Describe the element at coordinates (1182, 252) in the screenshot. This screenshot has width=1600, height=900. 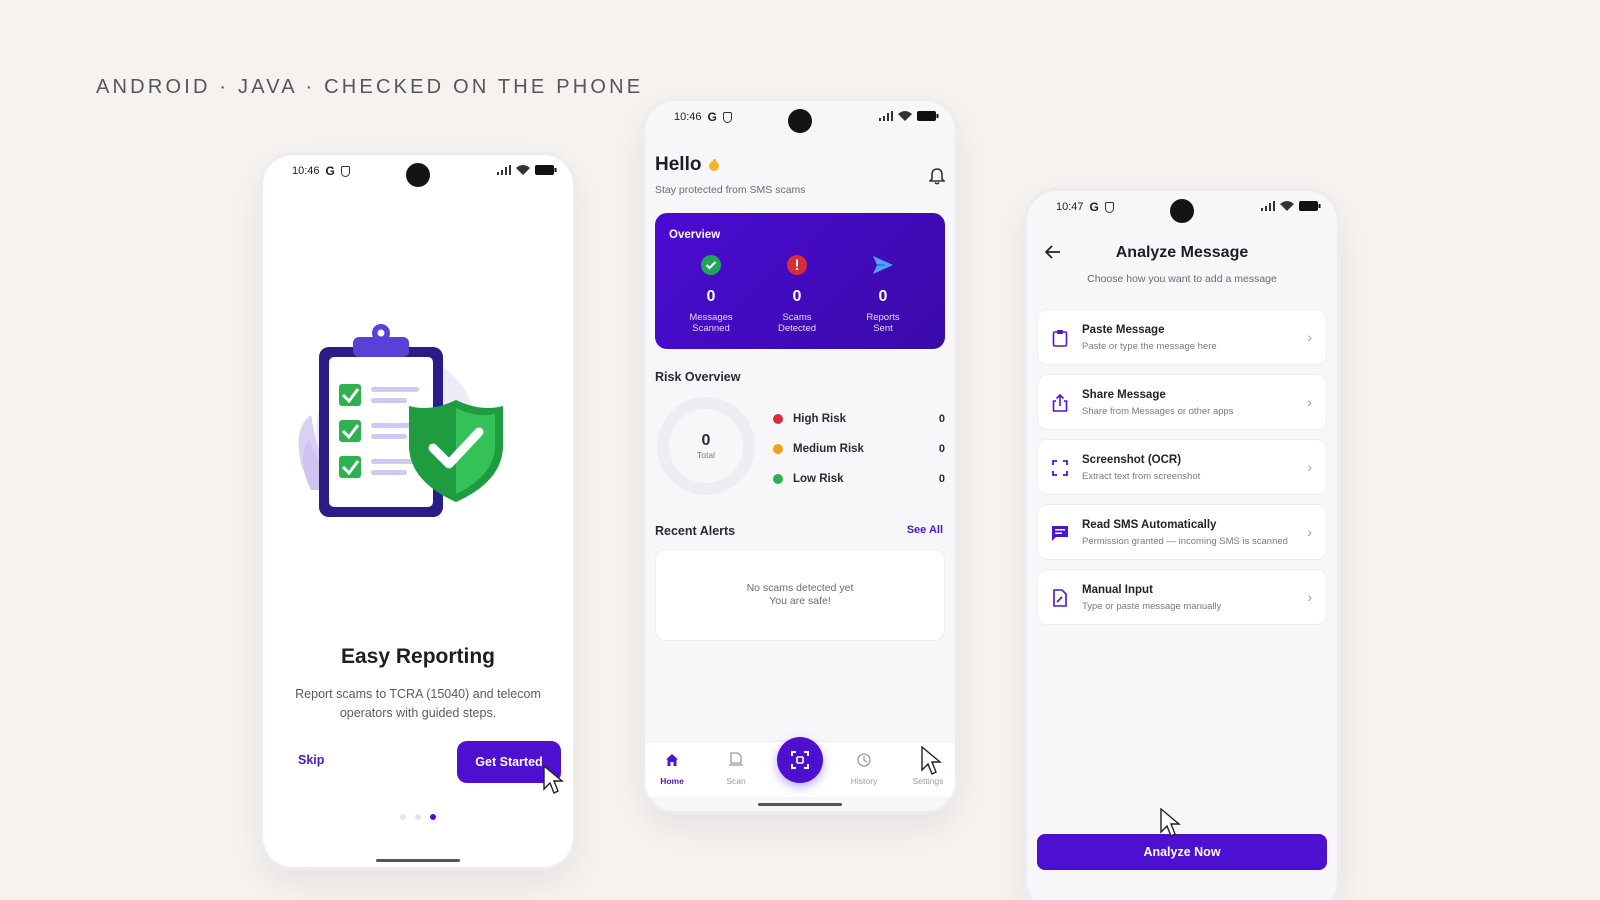
I see `analyze-title: Analyze Message` at that location.